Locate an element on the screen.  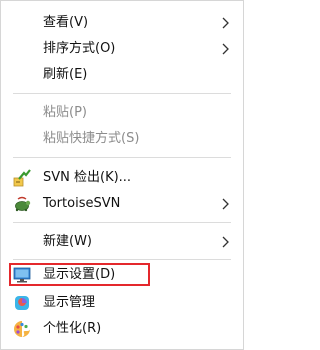
menu-item-sort: 排序方式(O) is located at coordinates (122, 49).